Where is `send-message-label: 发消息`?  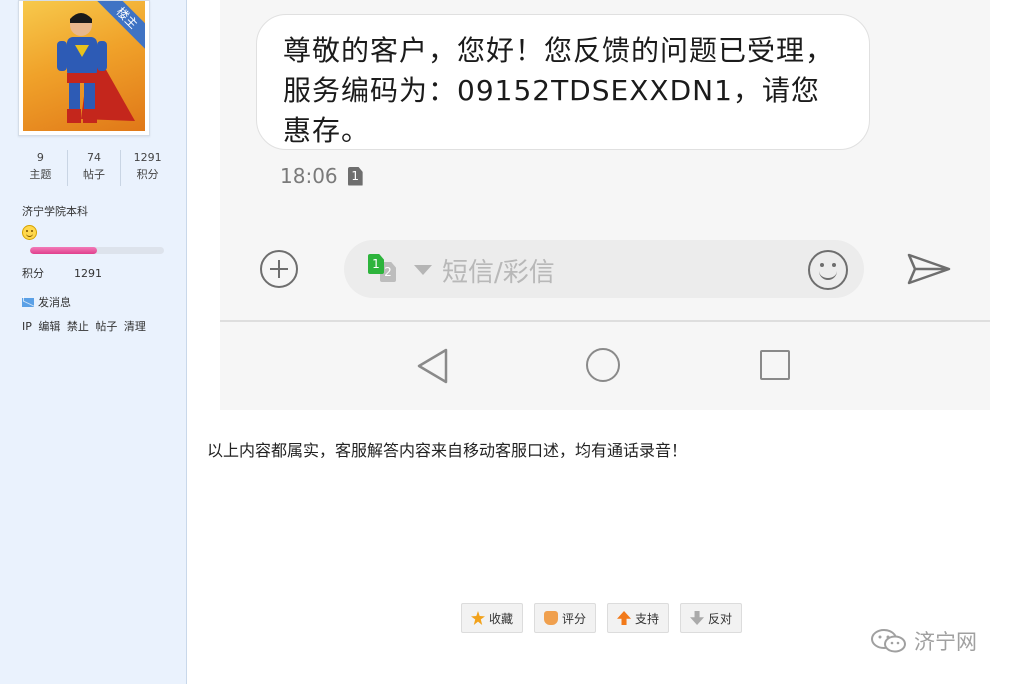 send-message-label: 发消息 is located at coordinates (54, 302).